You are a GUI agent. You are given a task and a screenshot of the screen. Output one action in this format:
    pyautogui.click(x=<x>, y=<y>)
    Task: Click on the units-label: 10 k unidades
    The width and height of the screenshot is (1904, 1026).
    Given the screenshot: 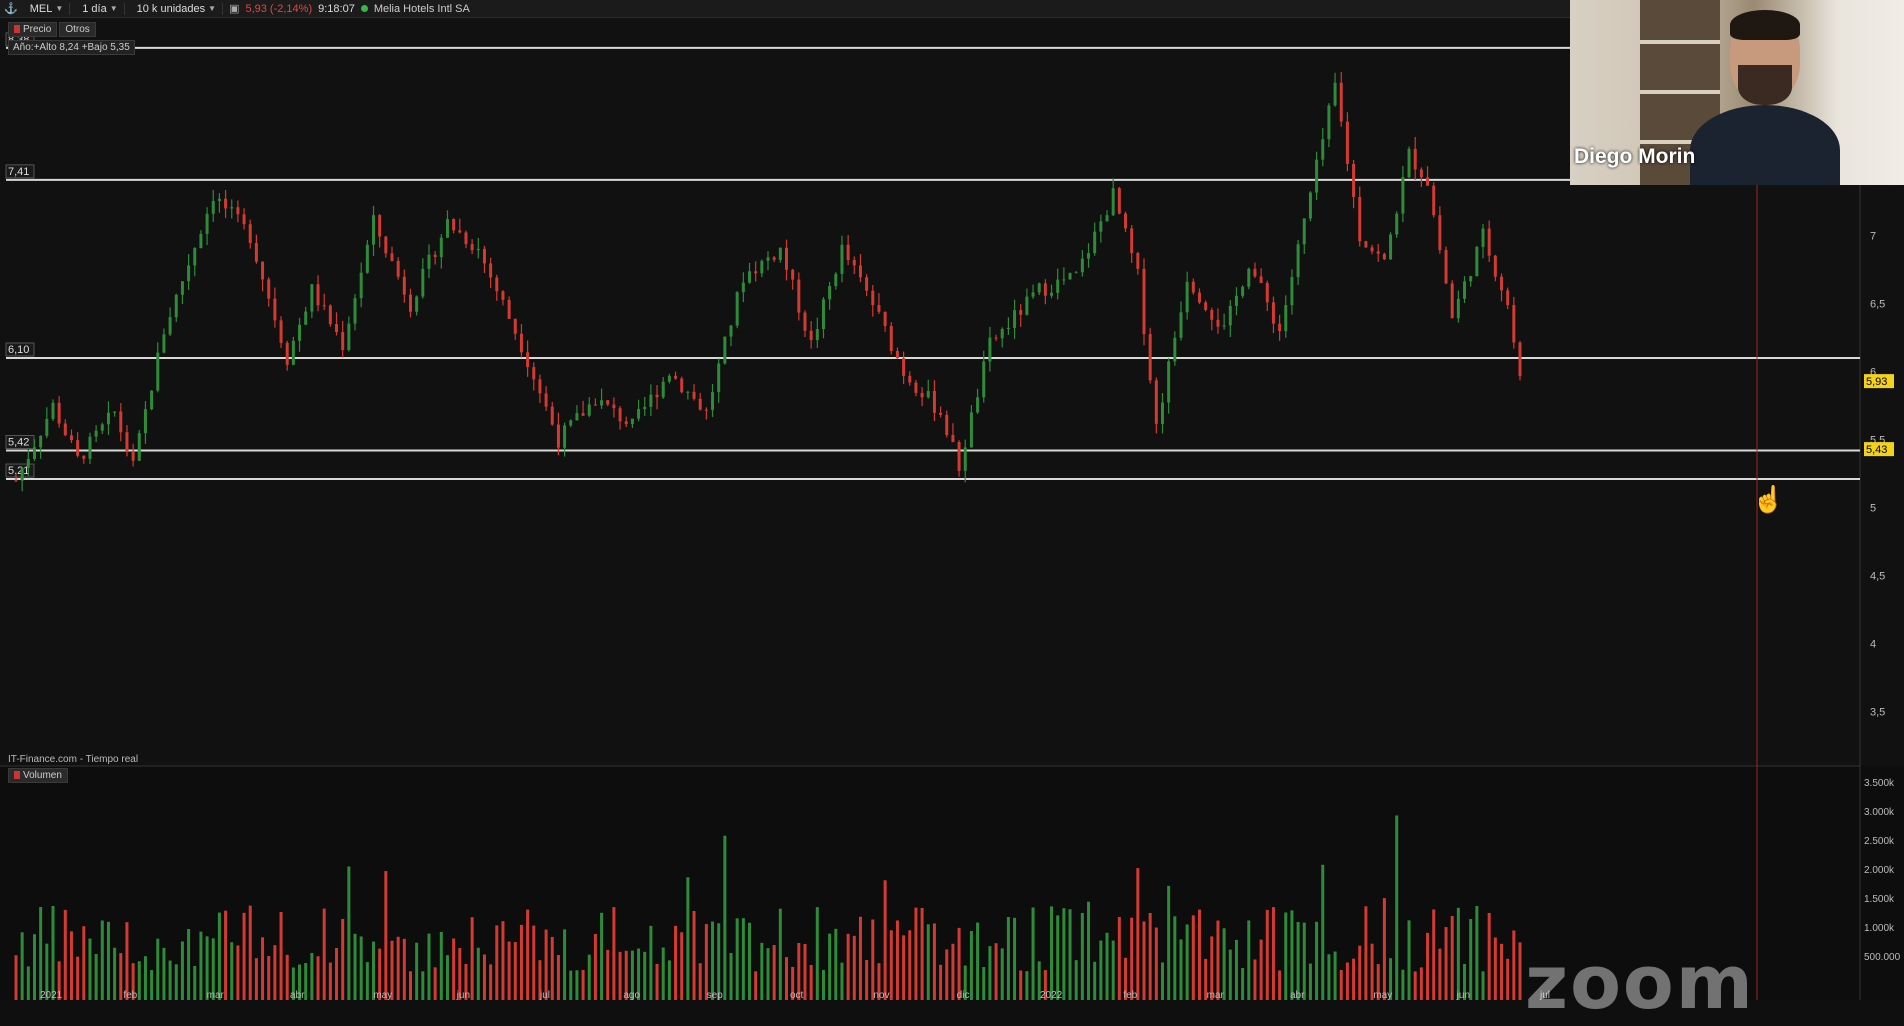 What is the action you would take?
    pyautogui.click(x=171, y=8)
    